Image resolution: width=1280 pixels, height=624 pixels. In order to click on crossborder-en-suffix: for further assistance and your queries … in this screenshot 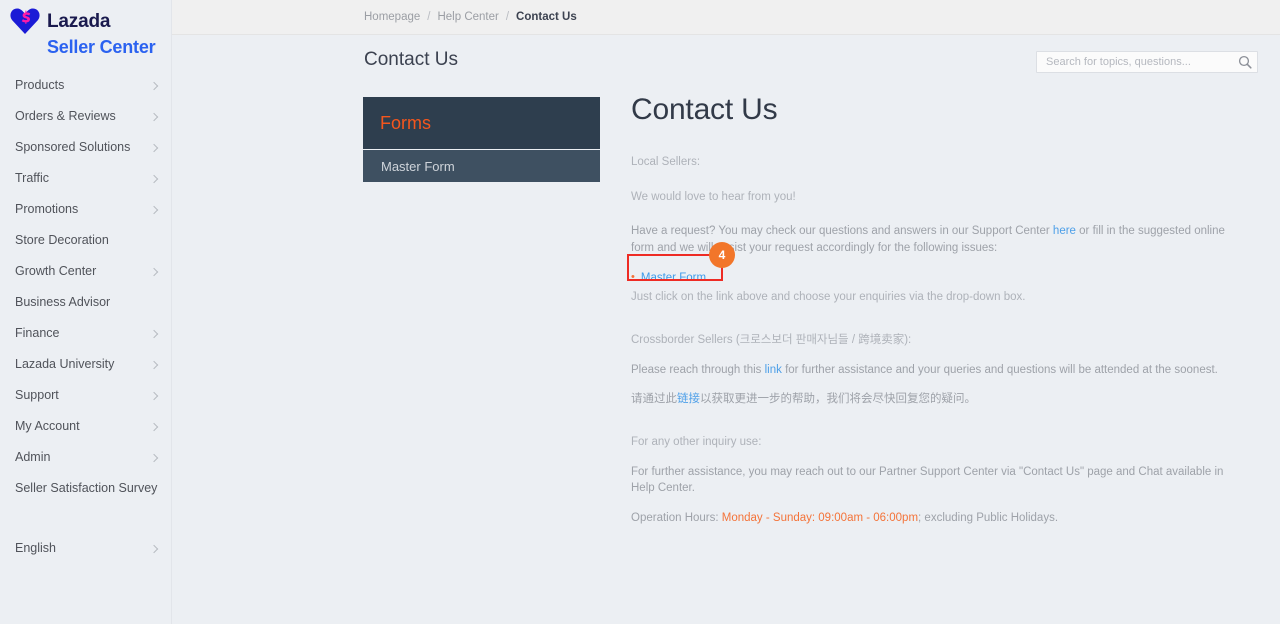, I will do `click(999, 369)`.